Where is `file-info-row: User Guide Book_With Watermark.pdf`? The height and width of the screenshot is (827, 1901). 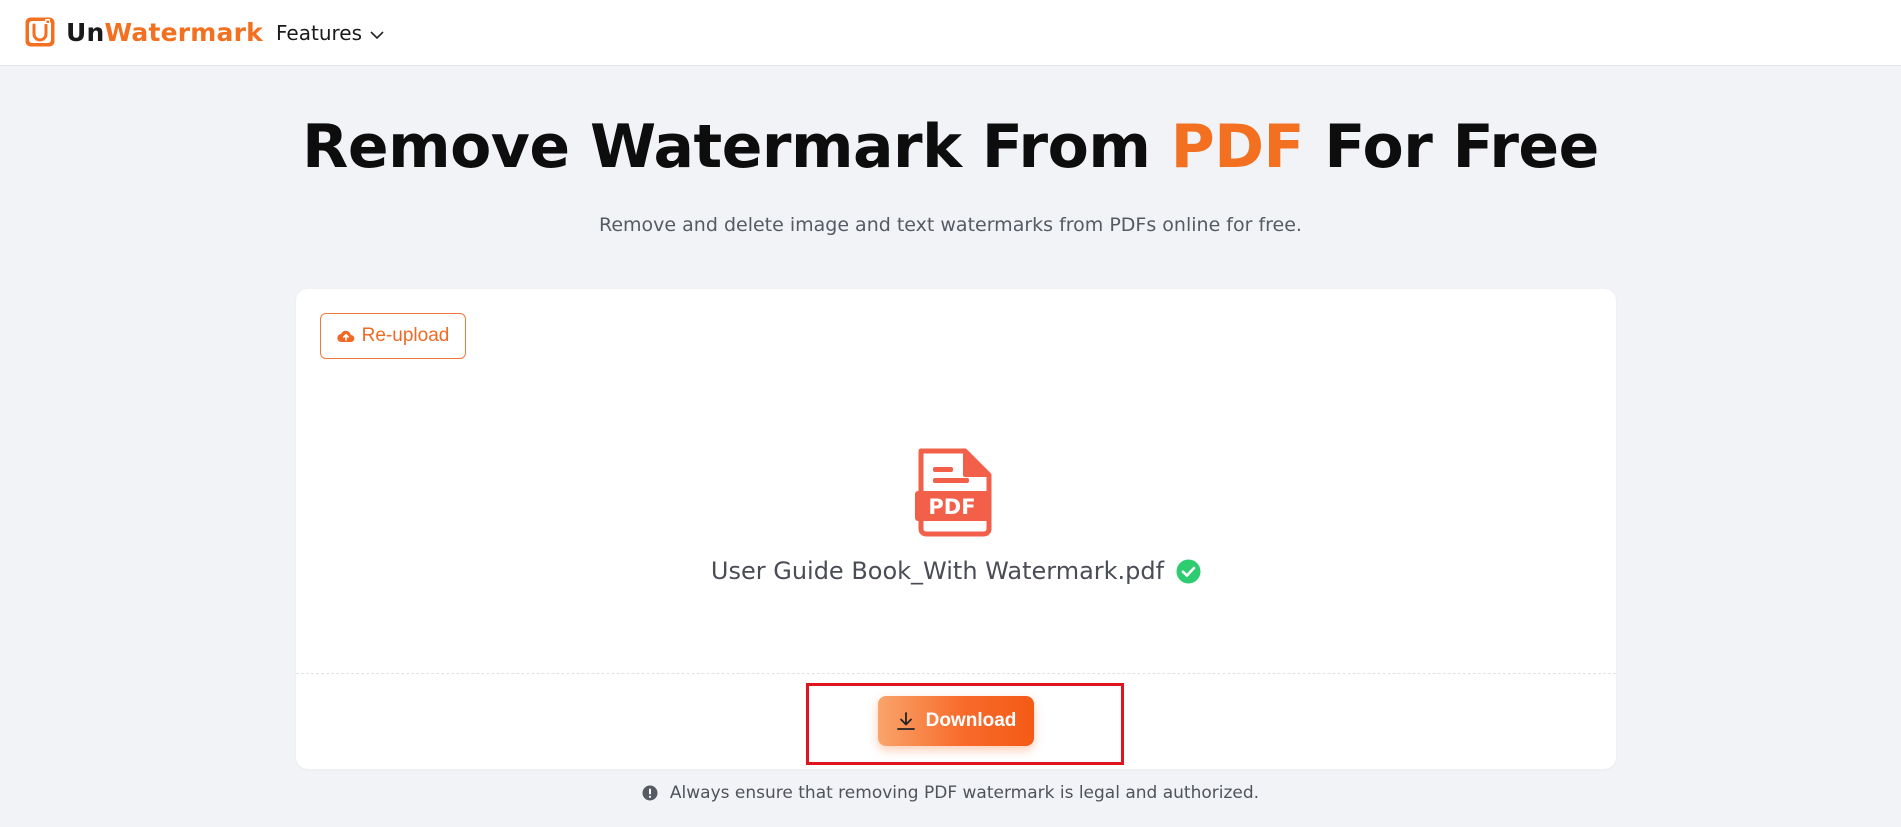 file-info-row: User Guide Book_With Watermark.pdf is located at coordinates (956, 571).